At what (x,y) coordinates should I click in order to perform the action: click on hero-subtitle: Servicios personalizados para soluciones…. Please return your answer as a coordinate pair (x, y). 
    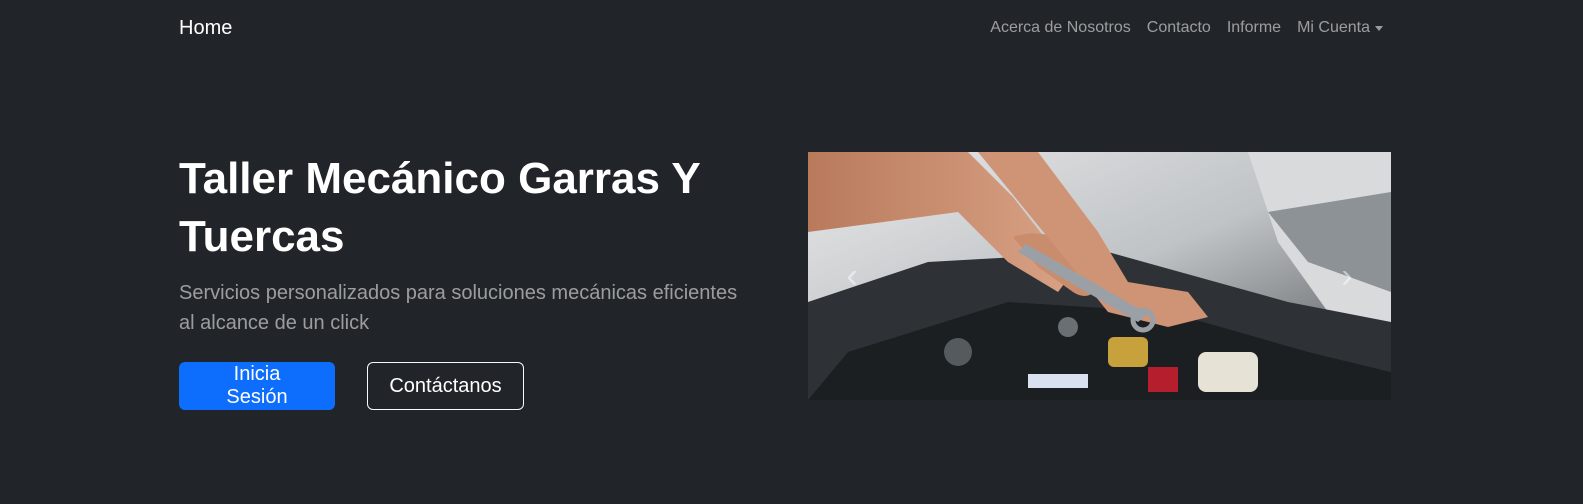
    Looking at the image, I should click on (458, 308).